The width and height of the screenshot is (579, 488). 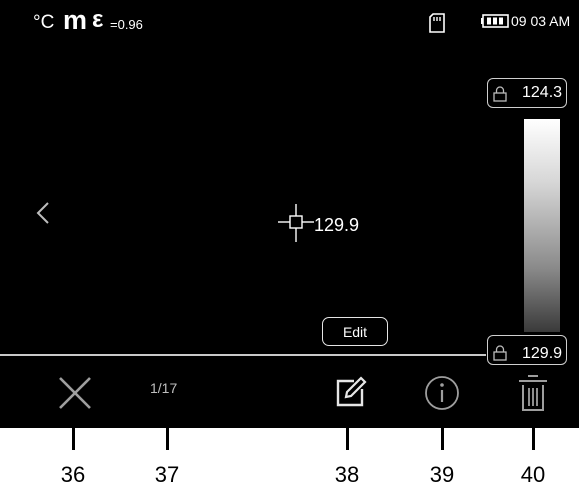 I want to click on callout-37: 37, so click(x=167, y=474).